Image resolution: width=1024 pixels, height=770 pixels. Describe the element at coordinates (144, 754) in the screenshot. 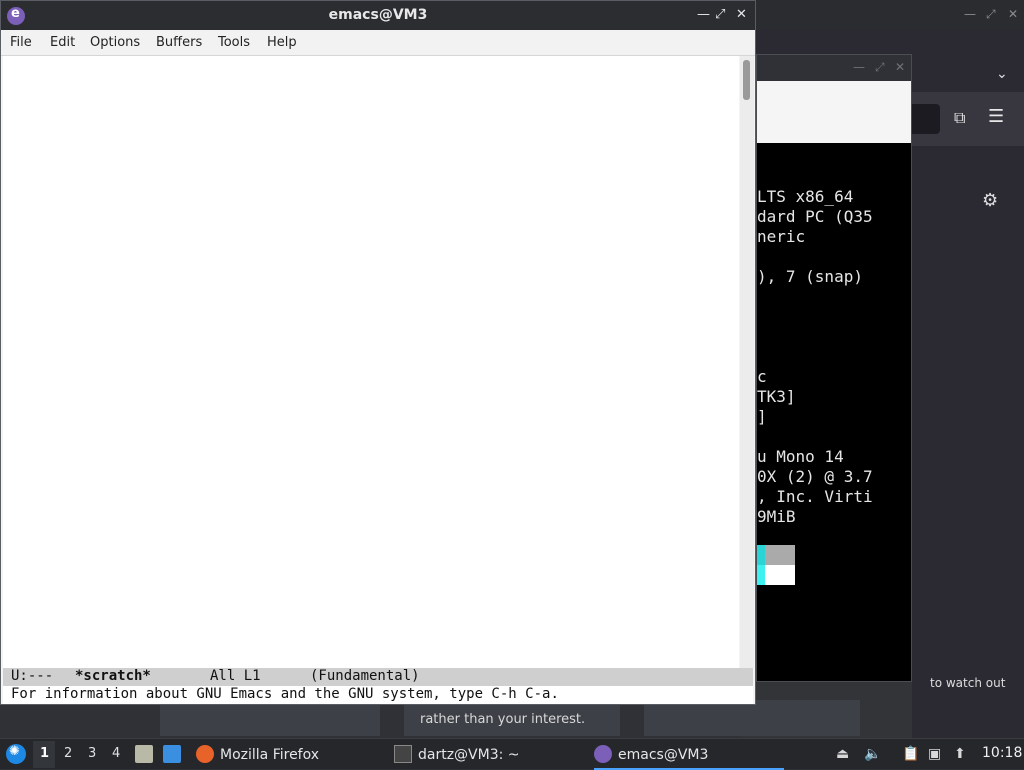

I see `file-manager-icon` at that location.